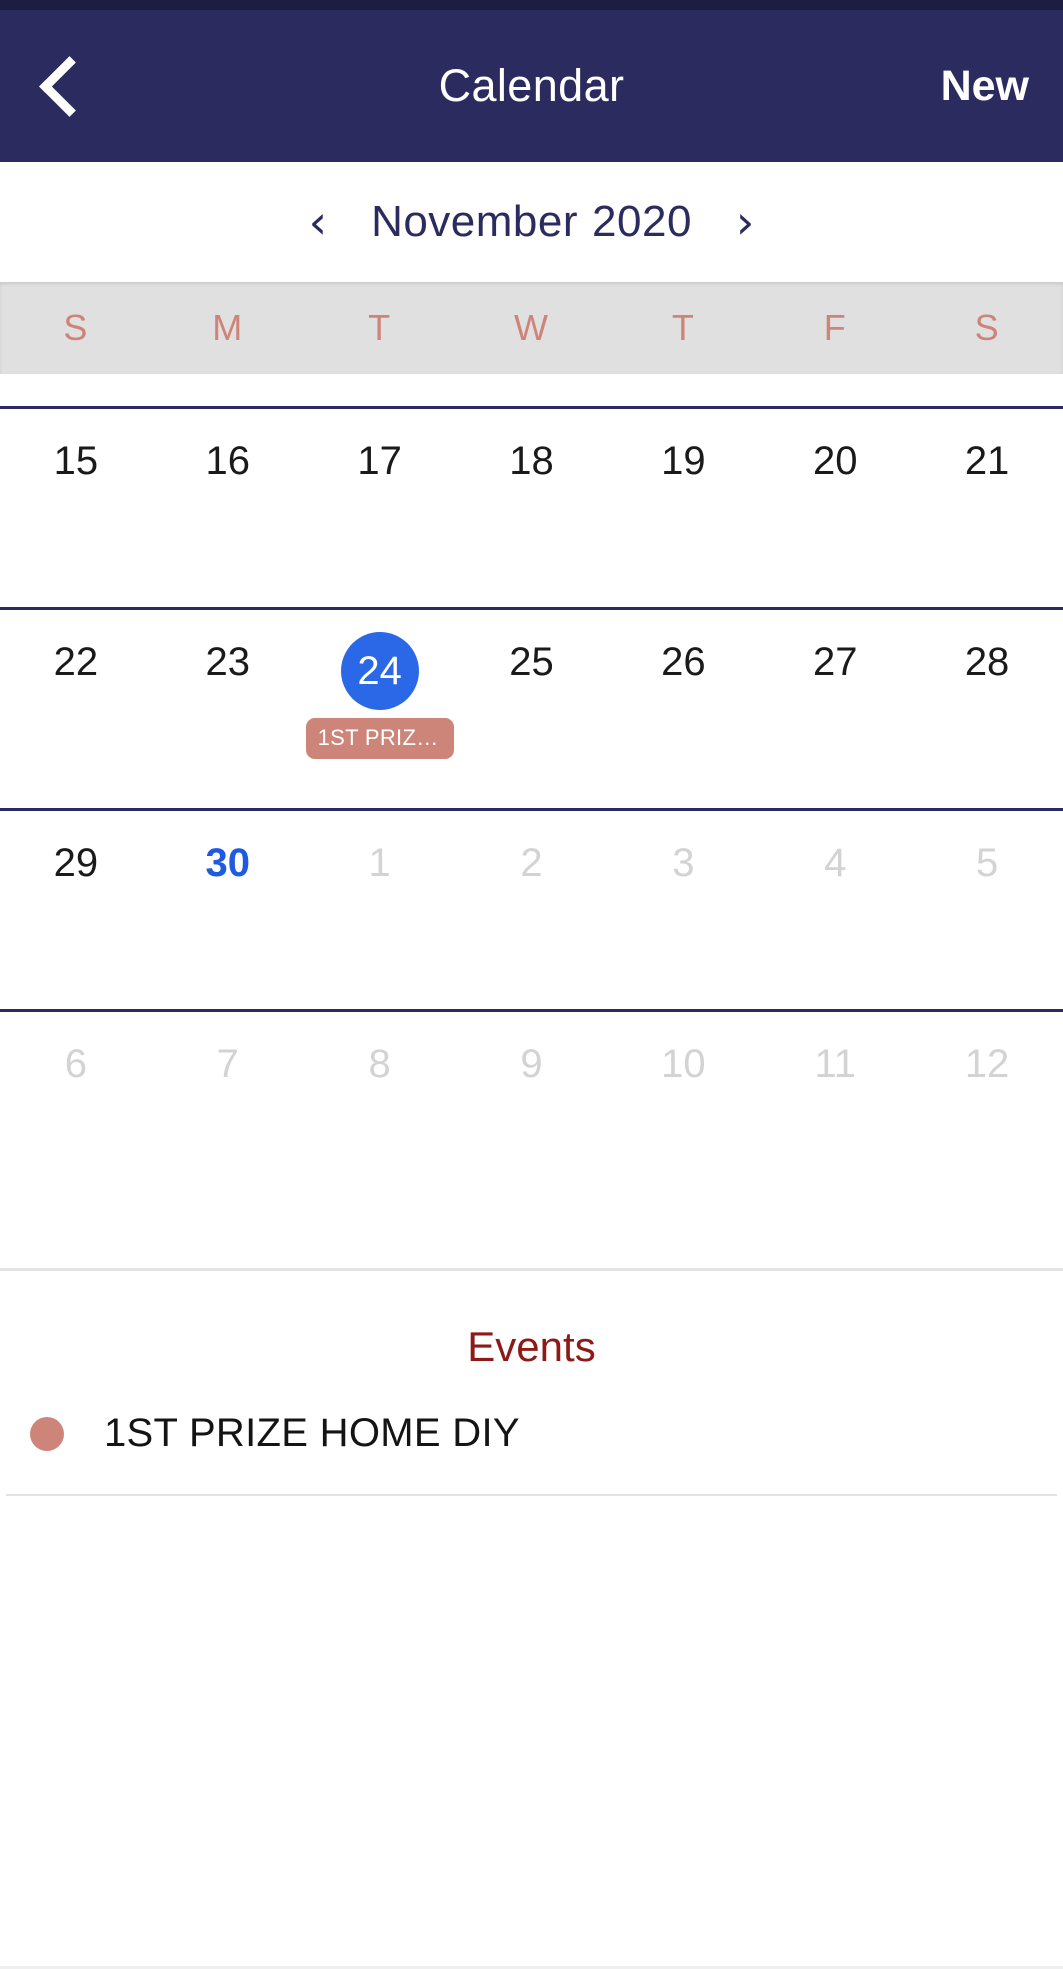 The image size is (1063, 1969). Describe the element at coordinates (228, 508) in the screenshot. I see `day-cell: 16` at that location.